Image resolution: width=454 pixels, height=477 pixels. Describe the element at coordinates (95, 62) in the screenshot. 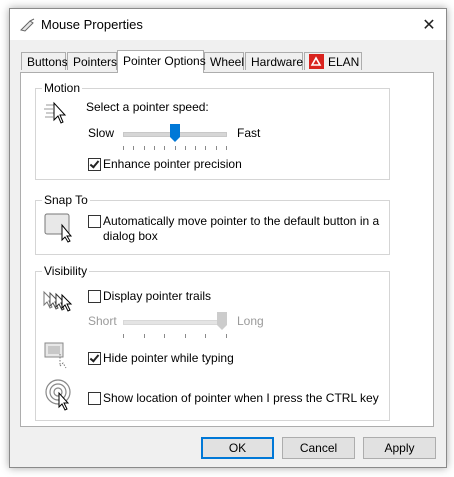

I see `tab-label: Pointers` at that location.